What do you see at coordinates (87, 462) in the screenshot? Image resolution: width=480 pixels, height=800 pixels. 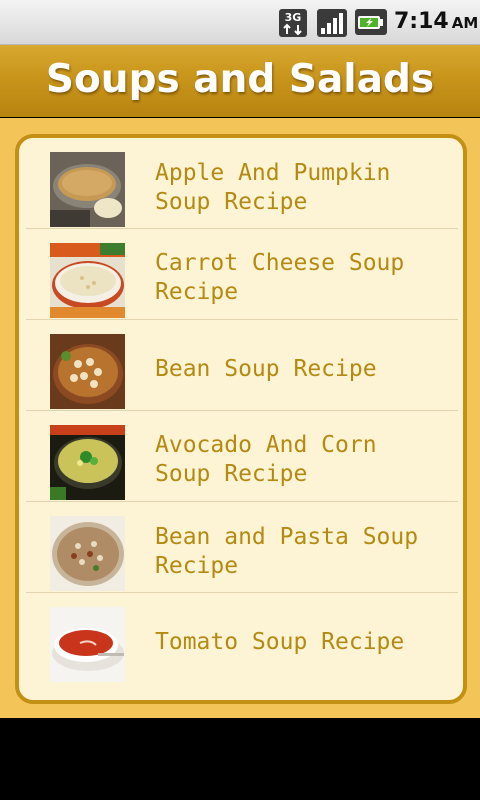 I see `avocado-corn-soup-thumbnail` at bounding box center [87, 462].